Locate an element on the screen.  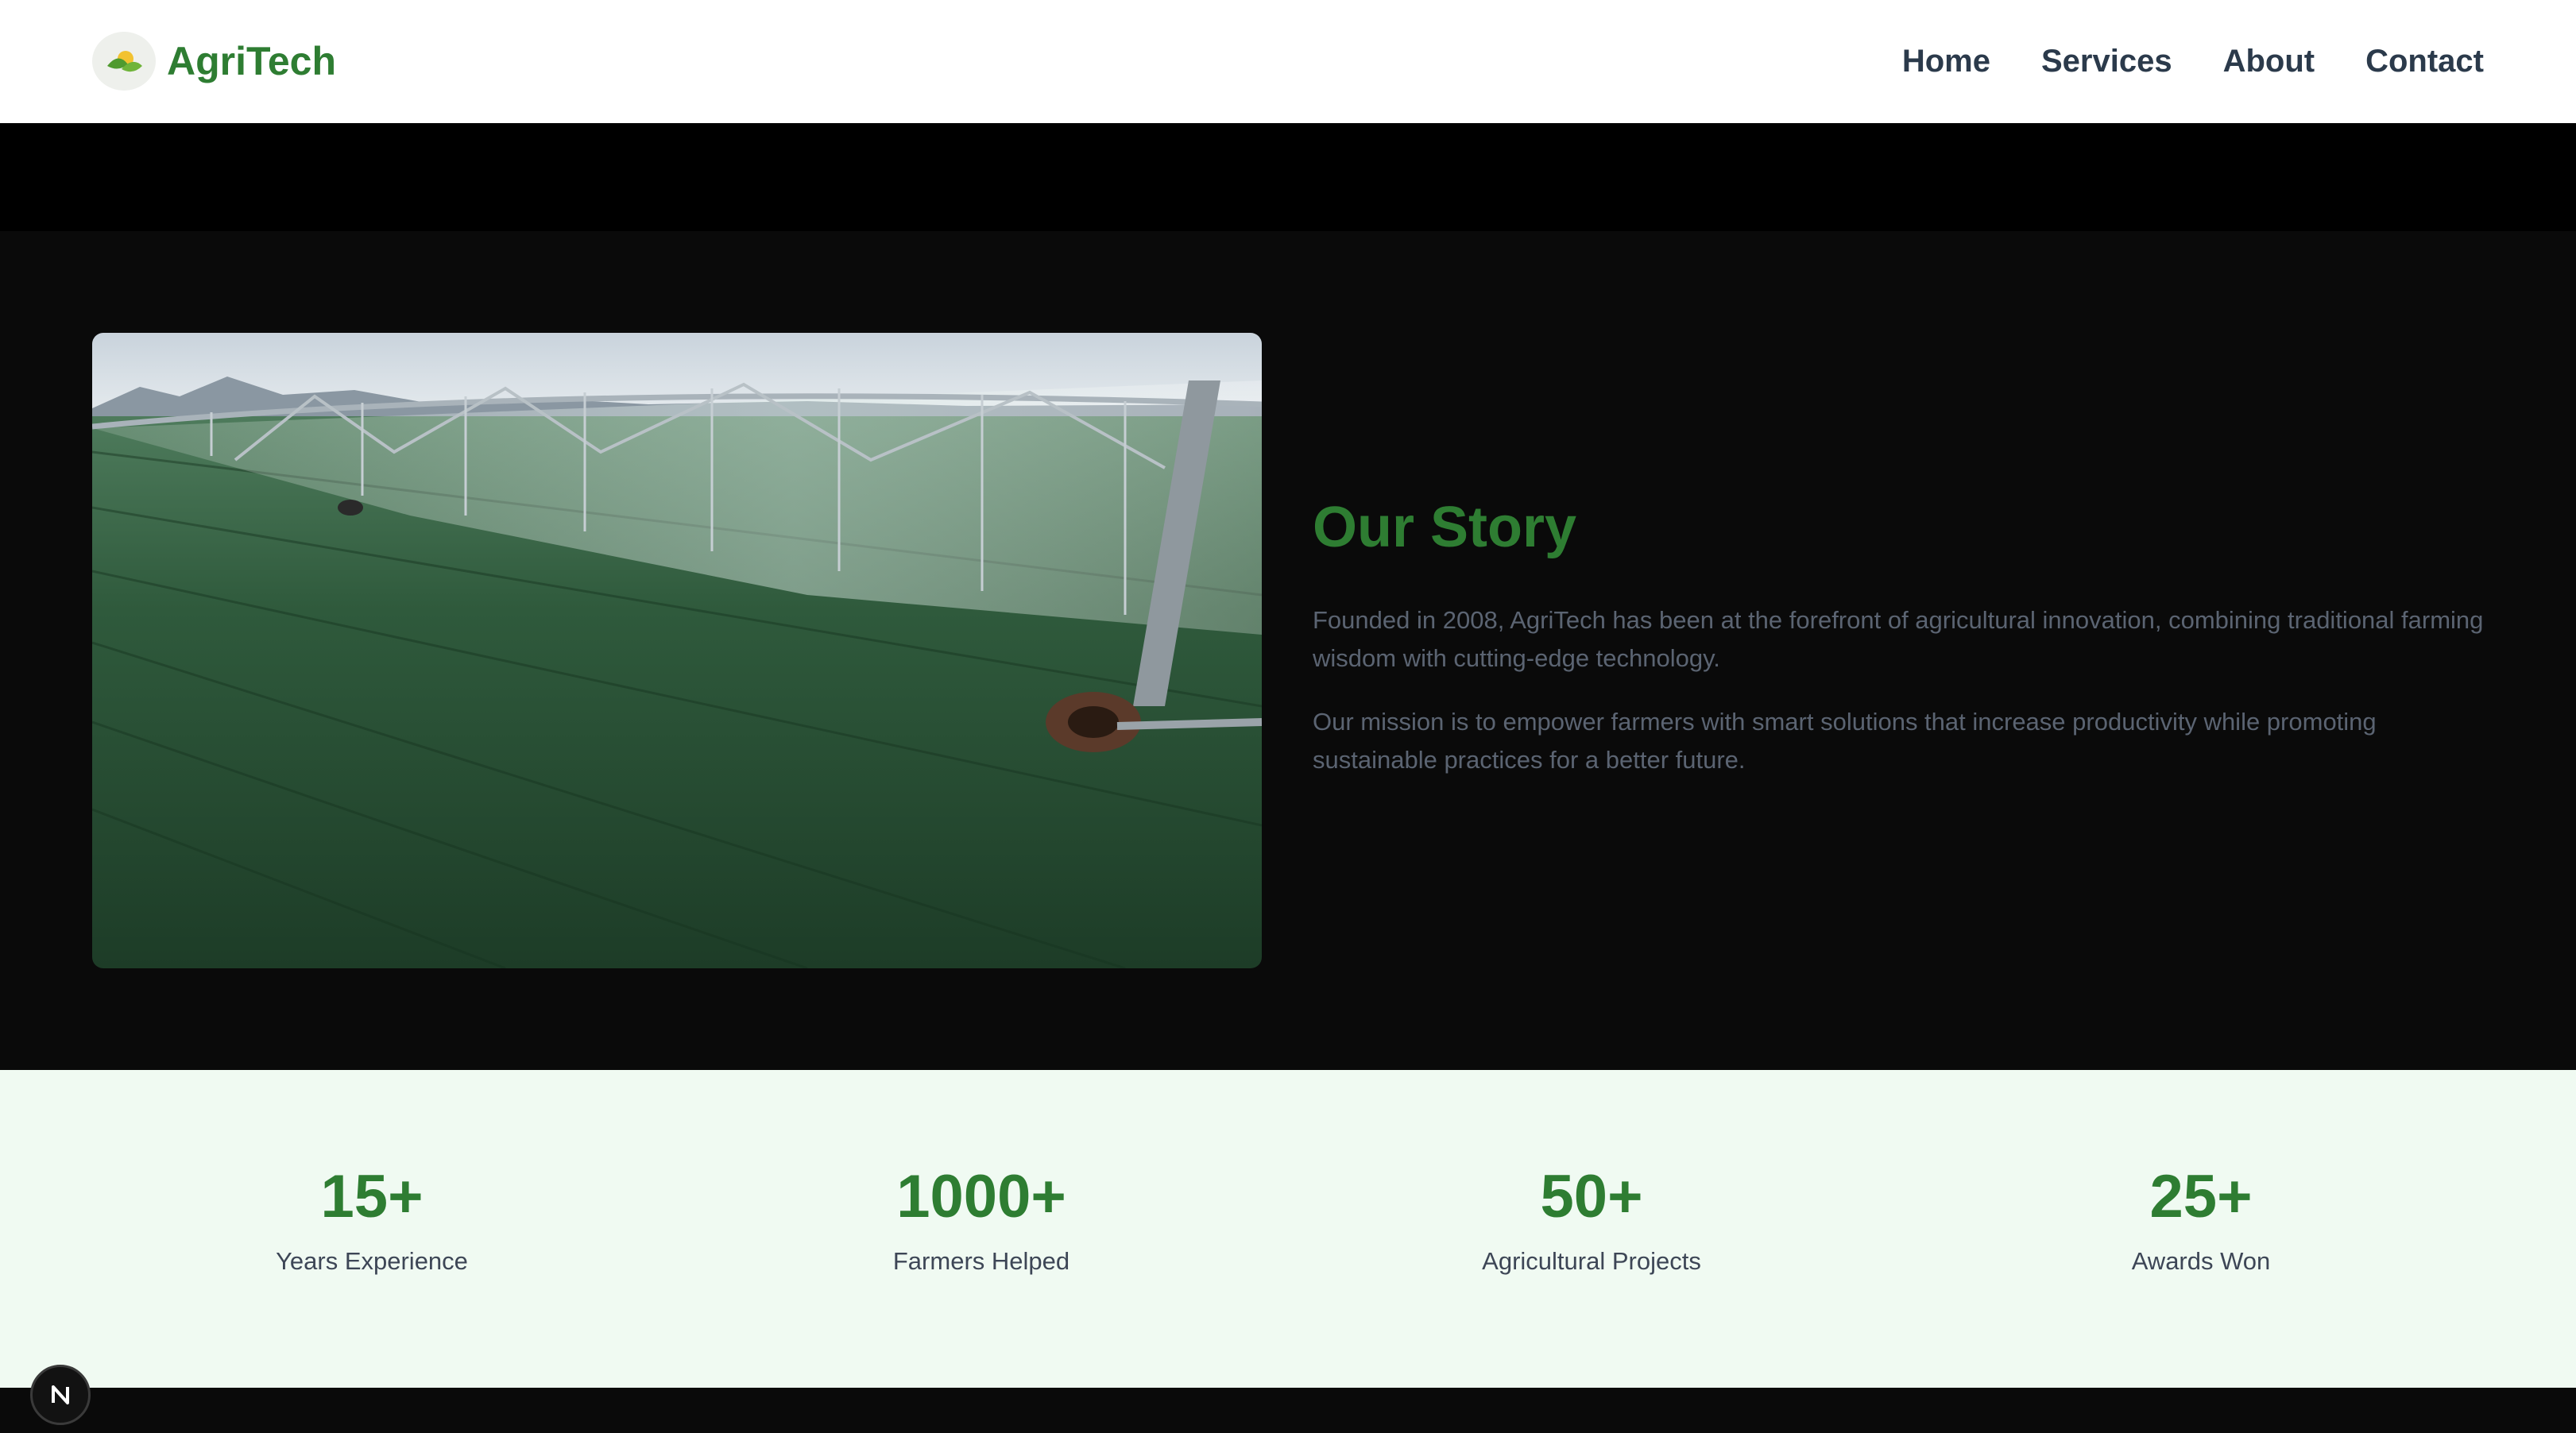
stat-label: Awards Won is located at coordinates (2201, 1260).